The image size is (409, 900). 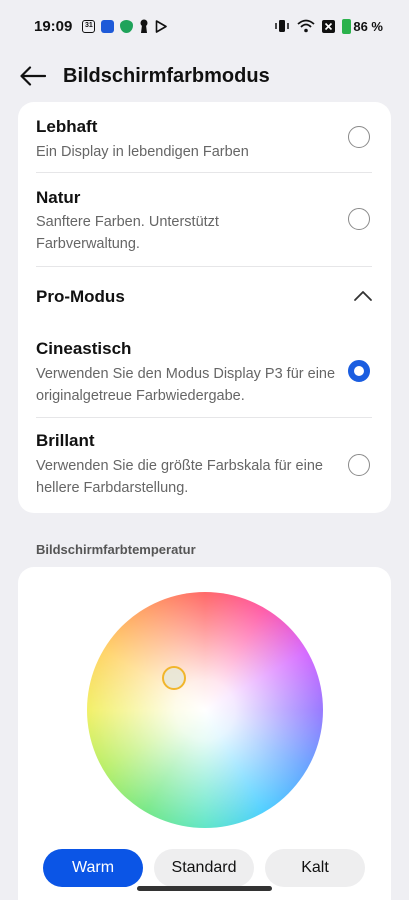 I want to click on keyhole-icon, so click(x=144, y=26).